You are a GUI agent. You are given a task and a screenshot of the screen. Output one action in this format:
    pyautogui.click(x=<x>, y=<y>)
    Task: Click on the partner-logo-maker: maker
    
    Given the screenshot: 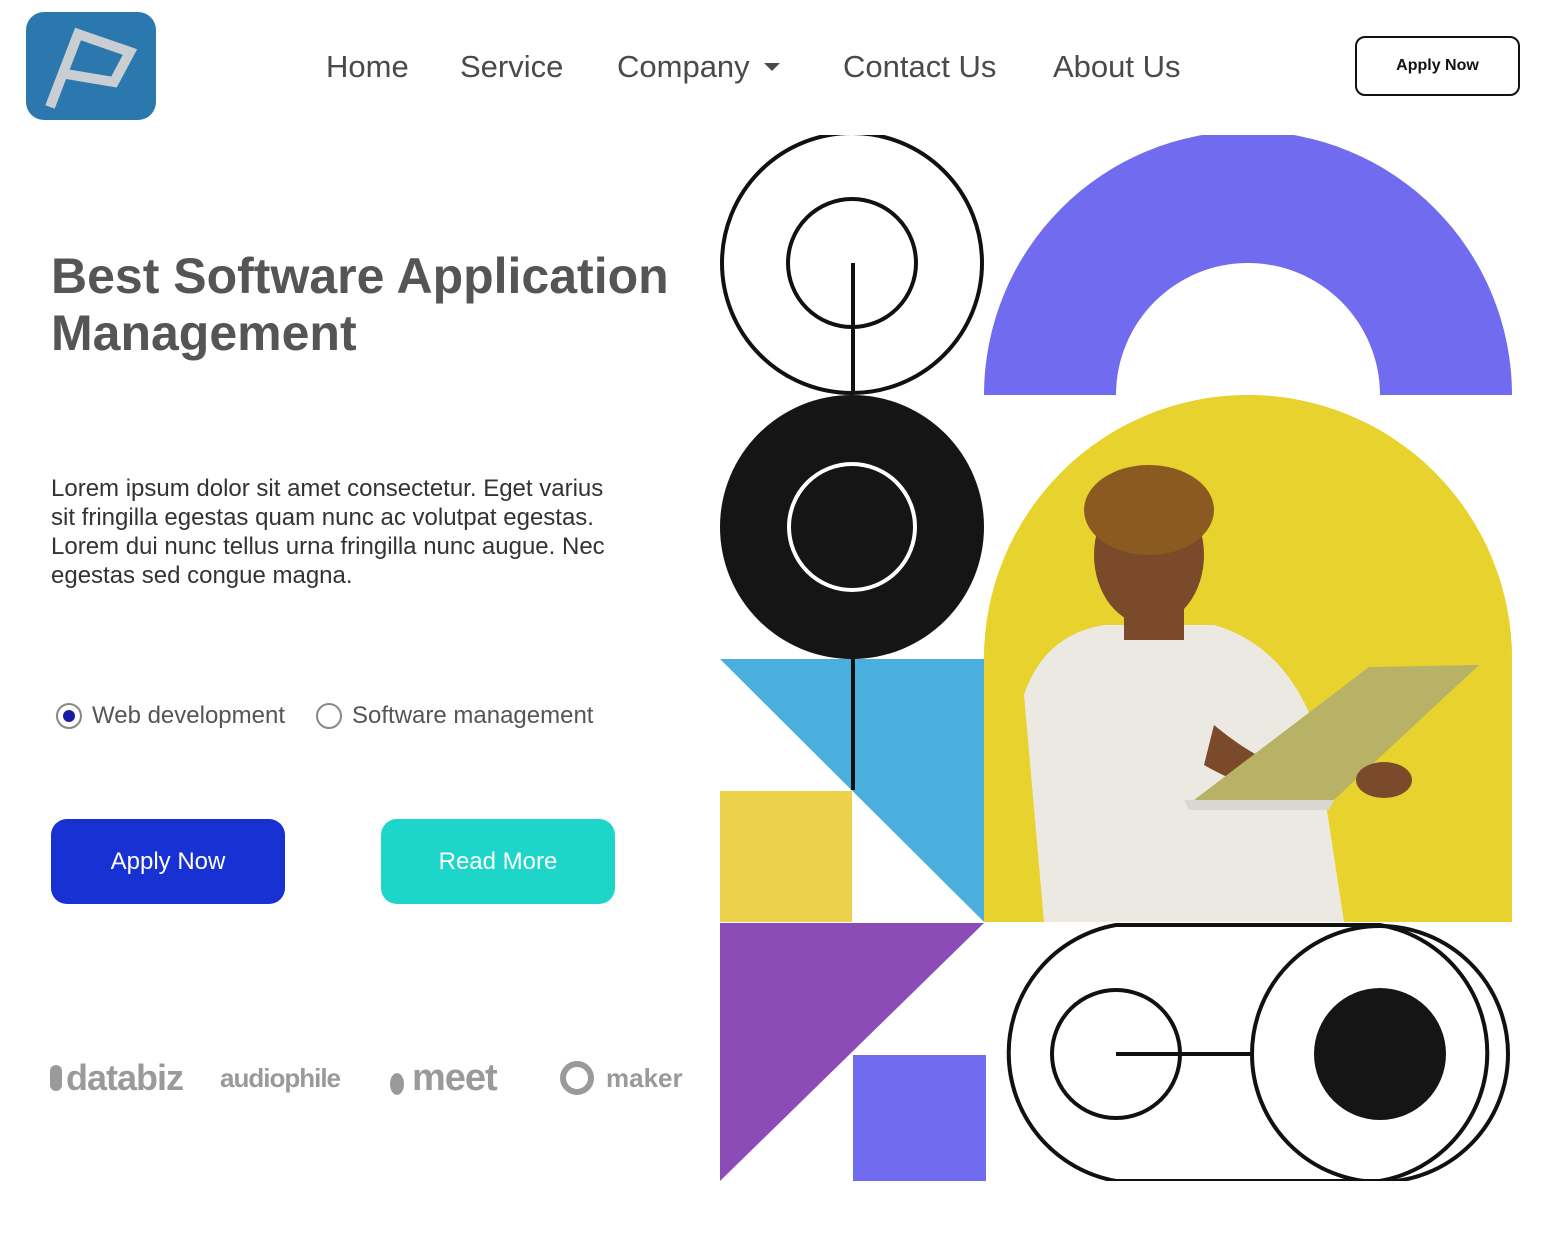 What is the action you would take?
    pyautogui.click(x=621, y=1078)
    